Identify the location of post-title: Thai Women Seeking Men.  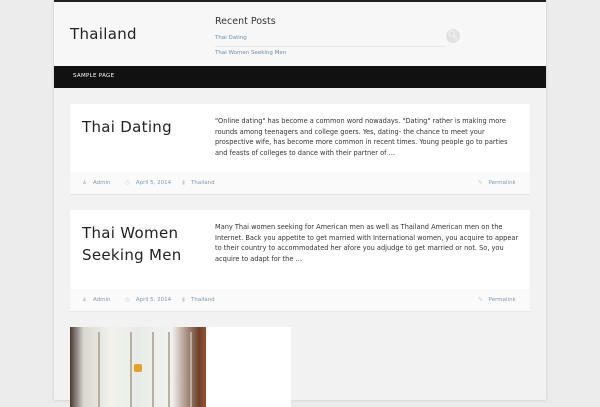
(142, 244).